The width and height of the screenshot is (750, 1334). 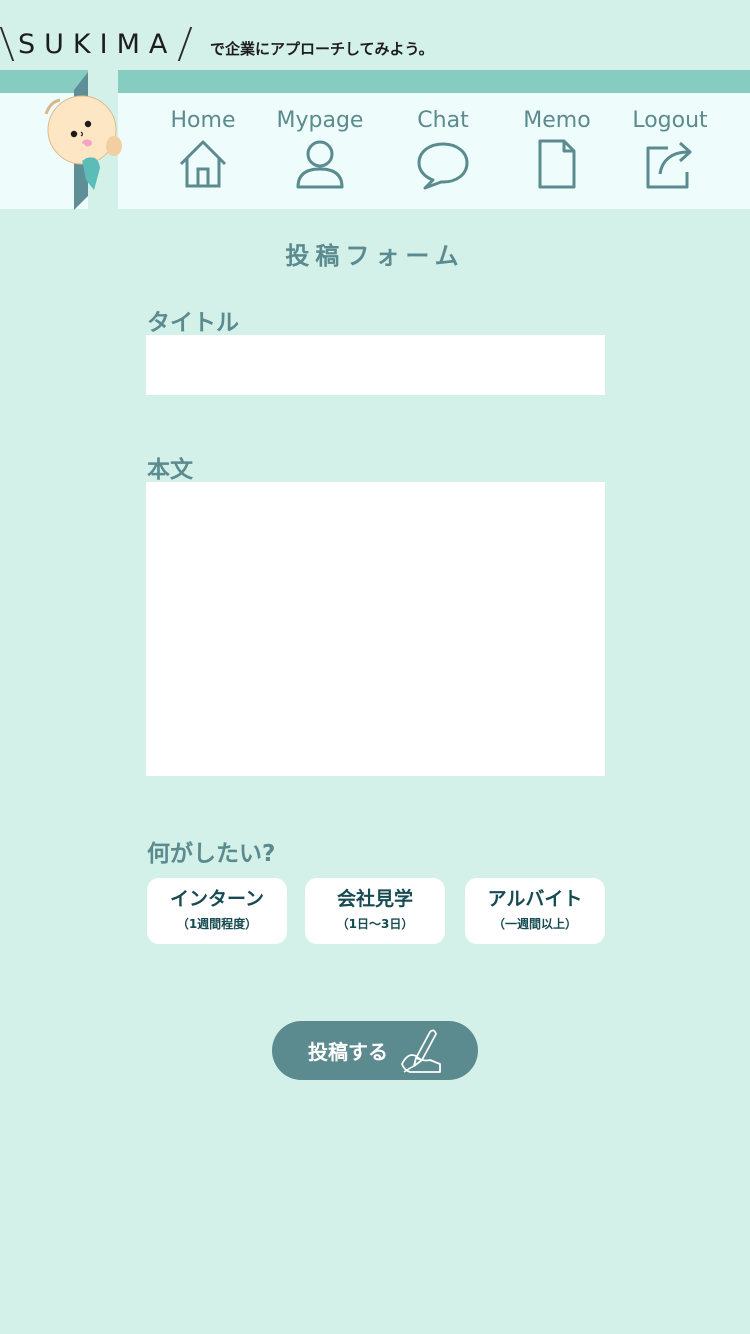 I want to click on pen-writing-icon, so click(x=421, y=1051).